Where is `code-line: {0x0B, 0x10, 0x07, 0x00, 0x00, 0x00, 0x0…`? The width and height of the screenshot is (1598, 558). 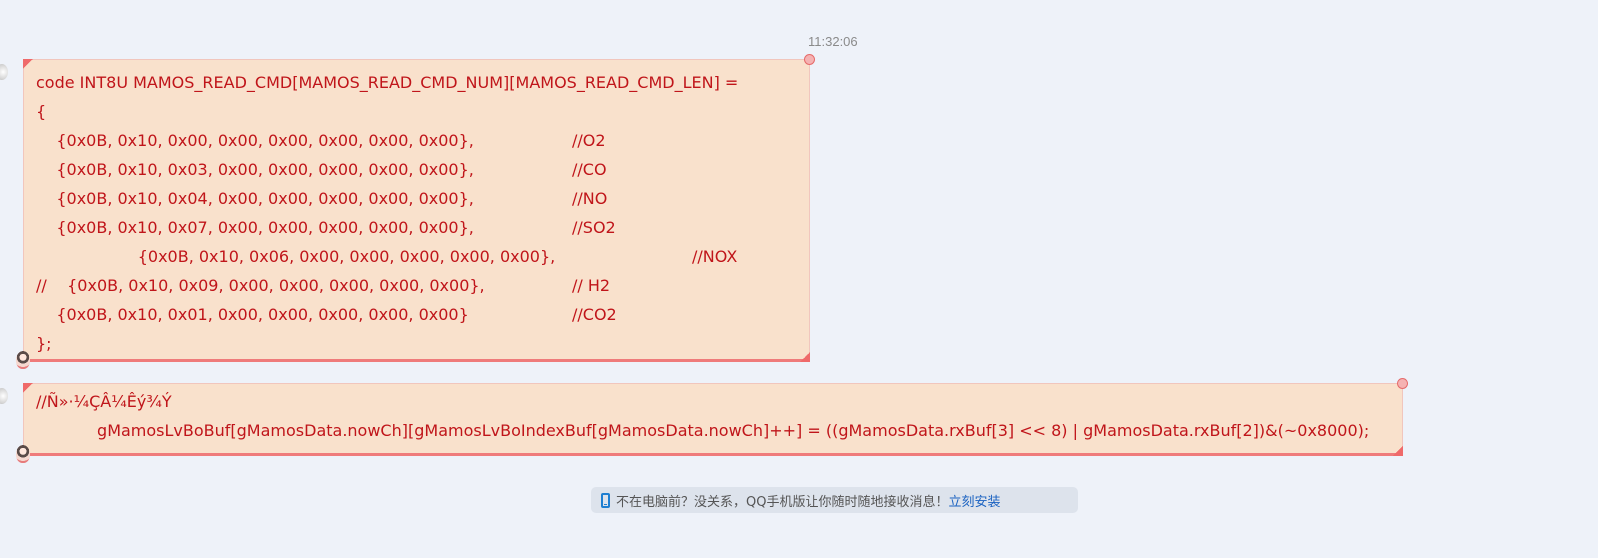
code-line: {0x0B, 0x10, 0x07, 0x00, 0x00, 0x00, 0x0… is located at coordinates (255, 227).